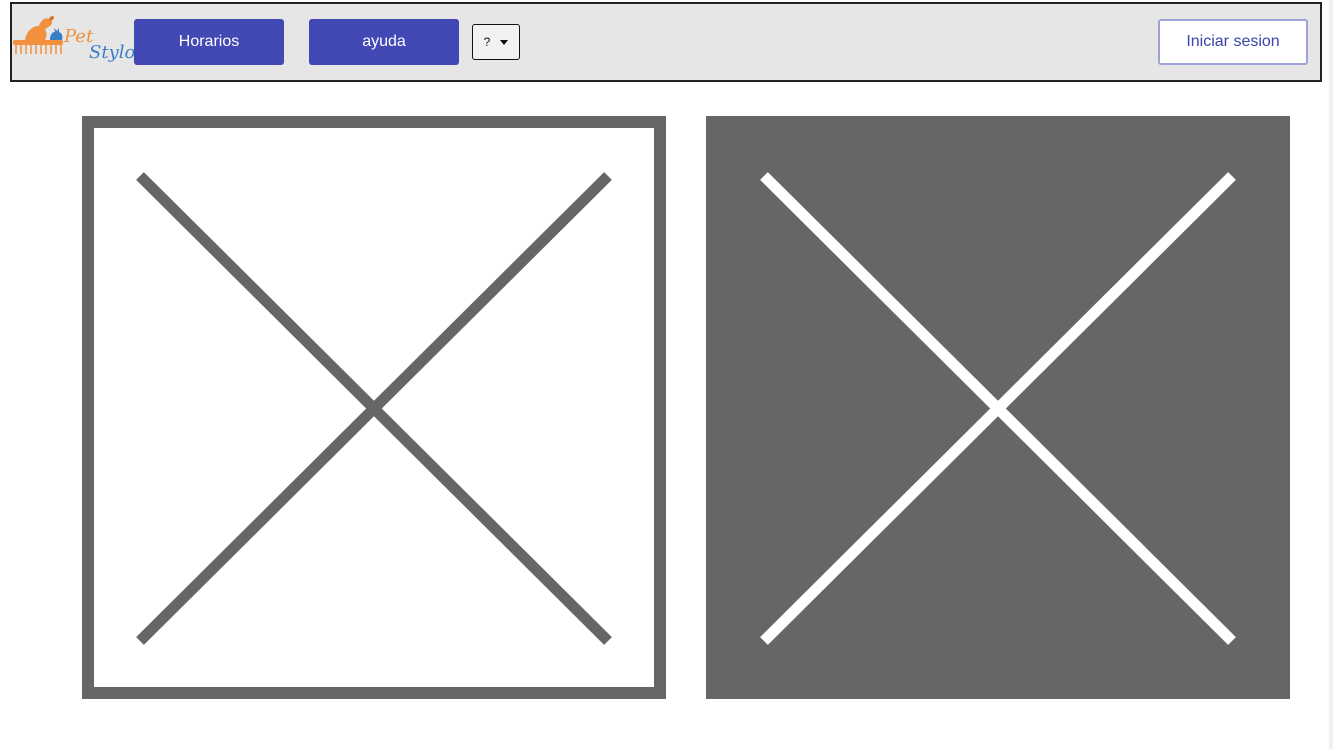 The image size is (1333, 749). I want to click on language-dropdown-value: ?, so click(487, 42).